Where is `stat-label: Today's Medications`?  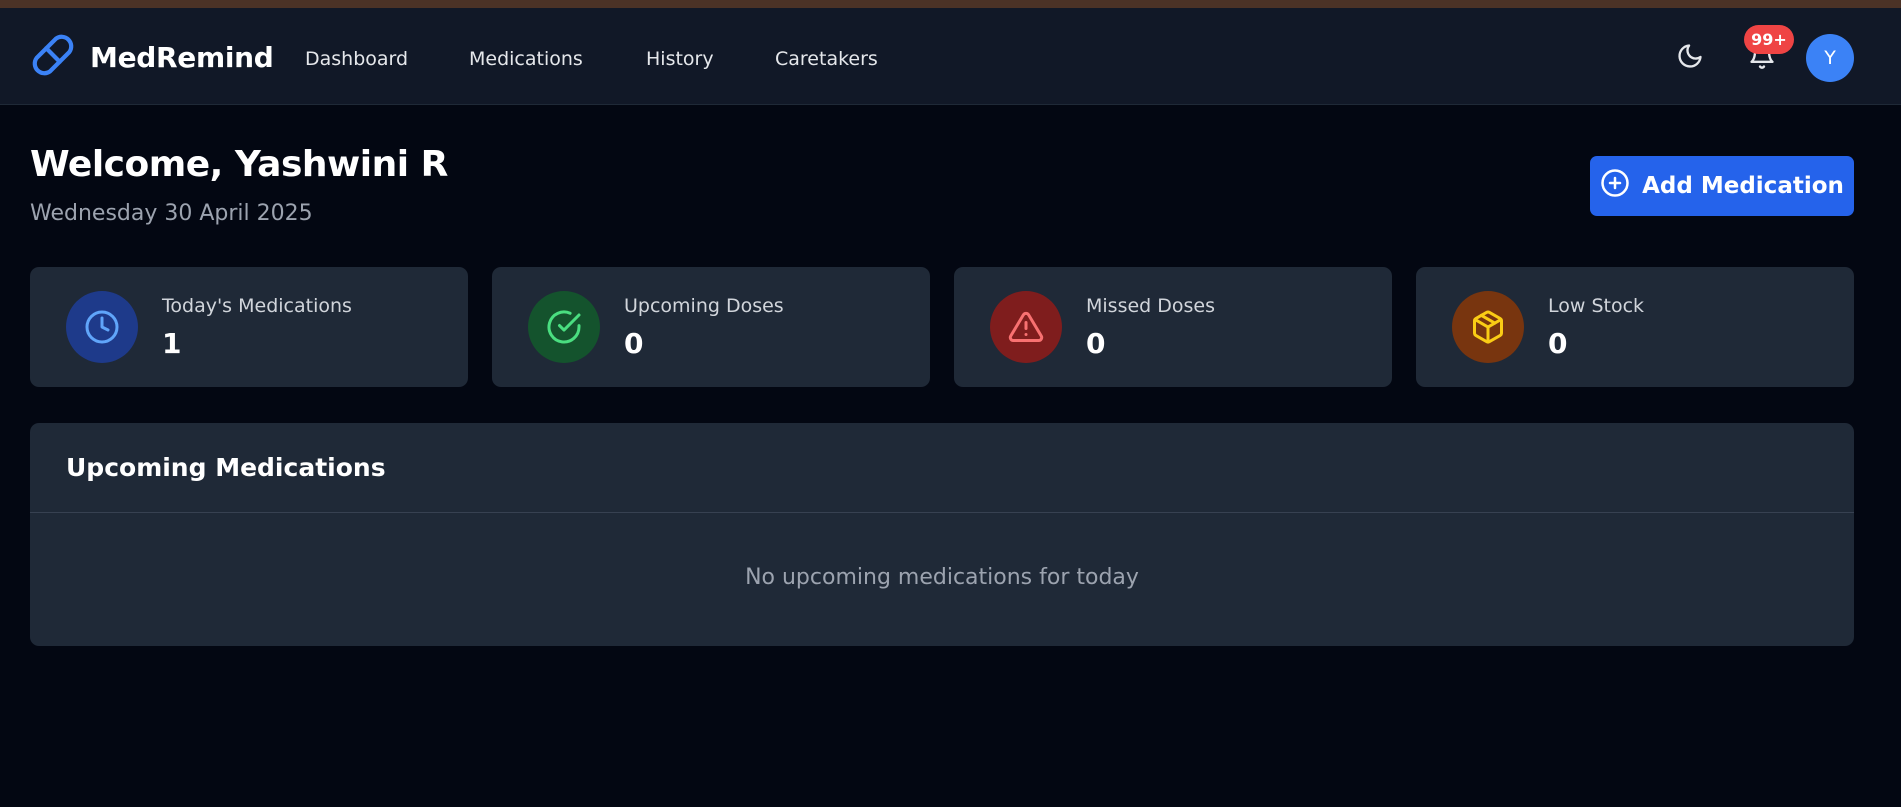
stat-label: Today's Medications is located at coordinates (257, 306).